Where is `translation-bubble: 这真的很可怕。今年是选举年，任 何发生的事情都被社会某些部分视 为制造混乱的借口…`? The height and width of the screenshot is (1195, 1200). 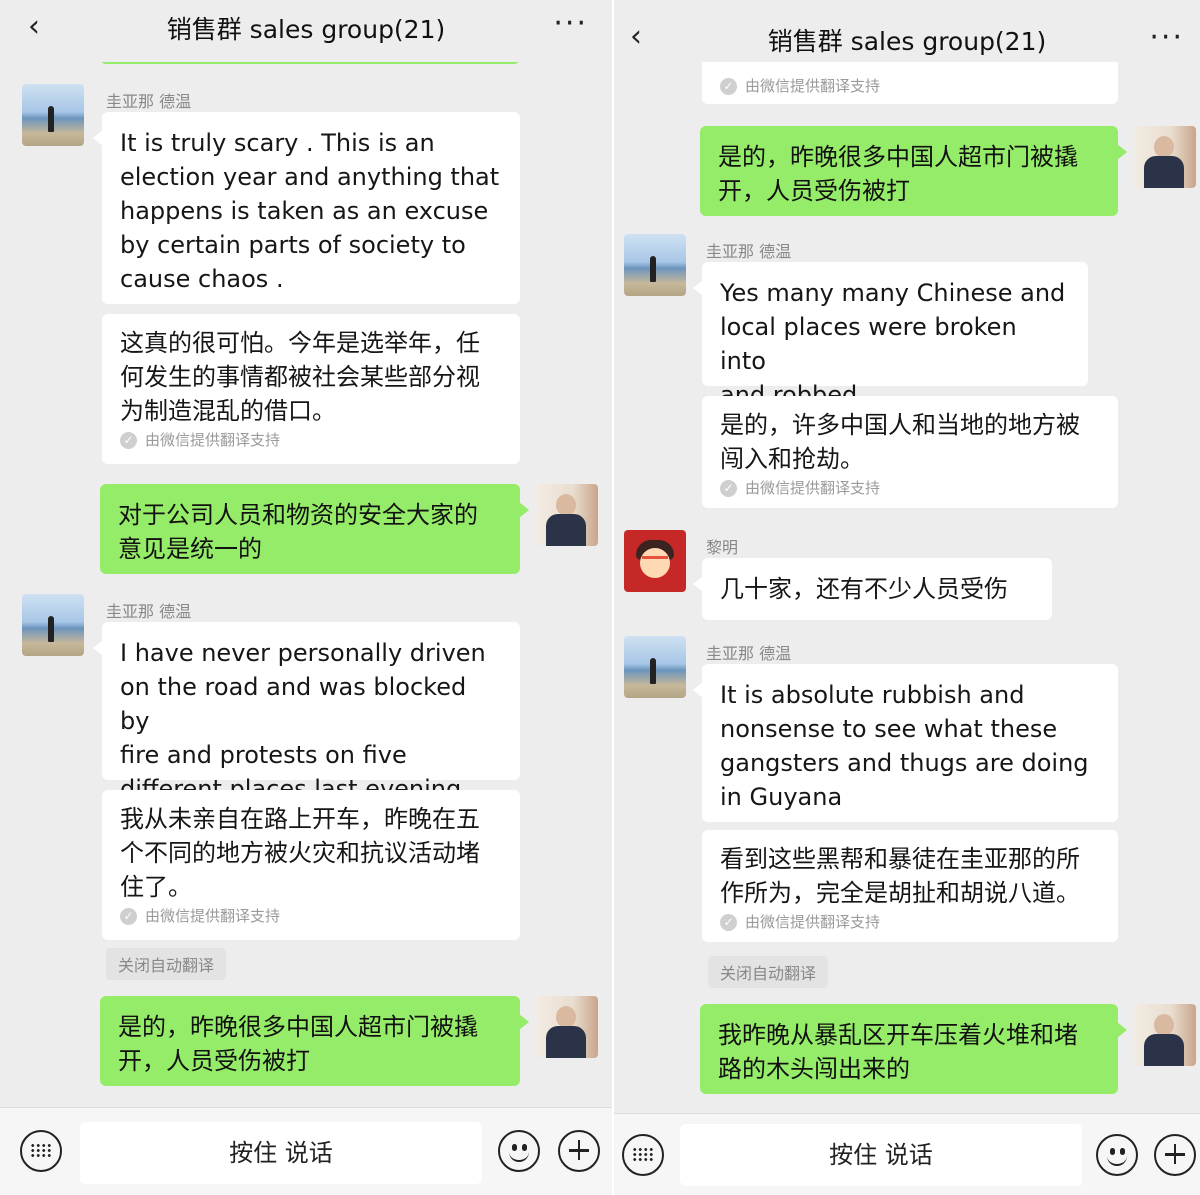
translation-bubble: 这真的很可怕。今年是选举年，任 何发生的事情都被社会某些部分视 为制造混乱的借口… is located at coordinates (311, 389).